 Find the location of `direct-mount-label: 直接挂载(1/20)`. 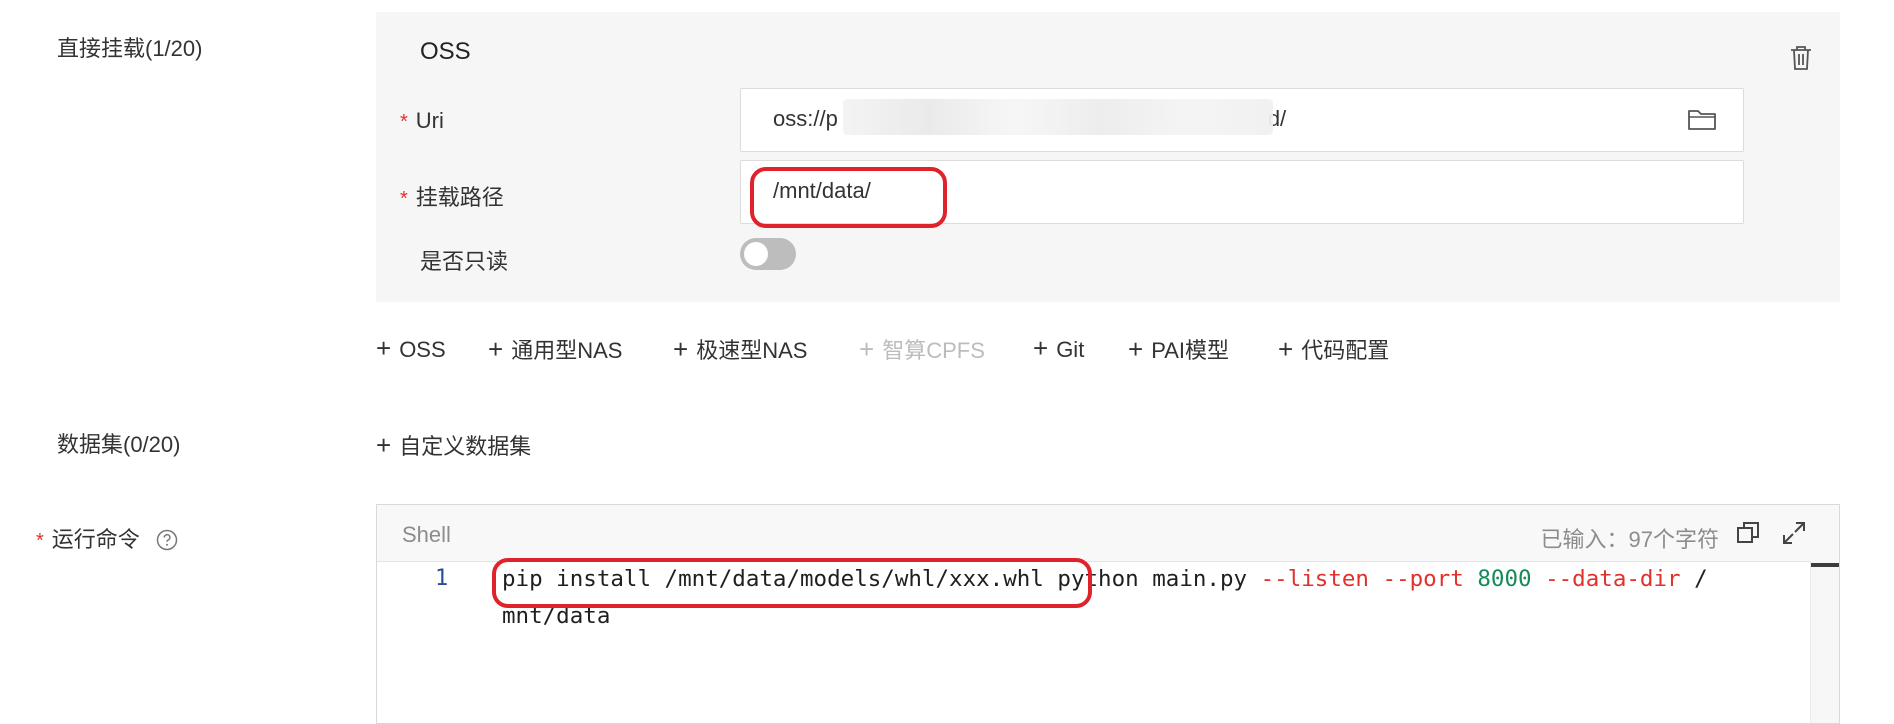

direct-mount-label: 直接挂载(1/20) is located at coordinates (130, 48).